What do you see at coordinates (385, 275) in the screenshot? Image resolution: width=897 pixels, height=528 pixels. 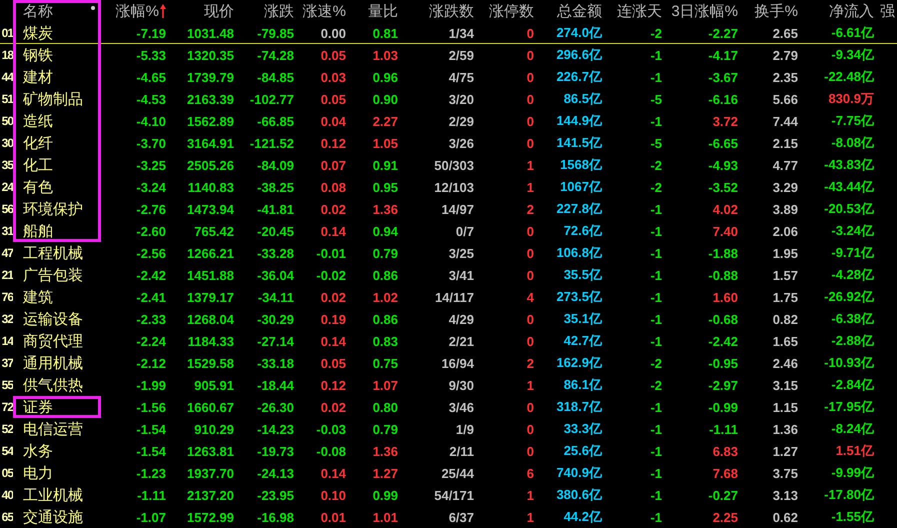 I see `table-cell: 0.86` at bounding box center [385, 275].